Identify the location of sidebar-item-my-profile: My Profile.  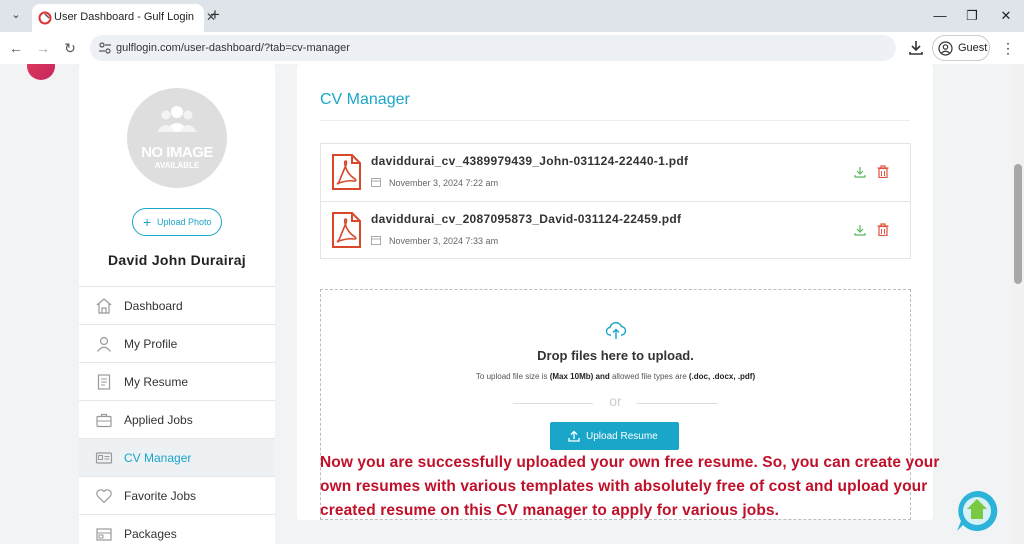
(177, 343).